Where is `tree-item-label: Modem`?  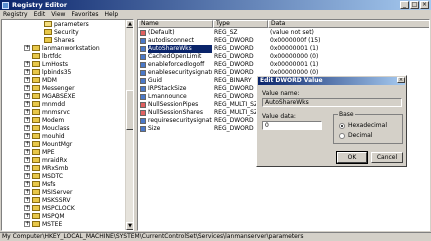 tree-item-label: Modem is located at coordinates (53, 120).